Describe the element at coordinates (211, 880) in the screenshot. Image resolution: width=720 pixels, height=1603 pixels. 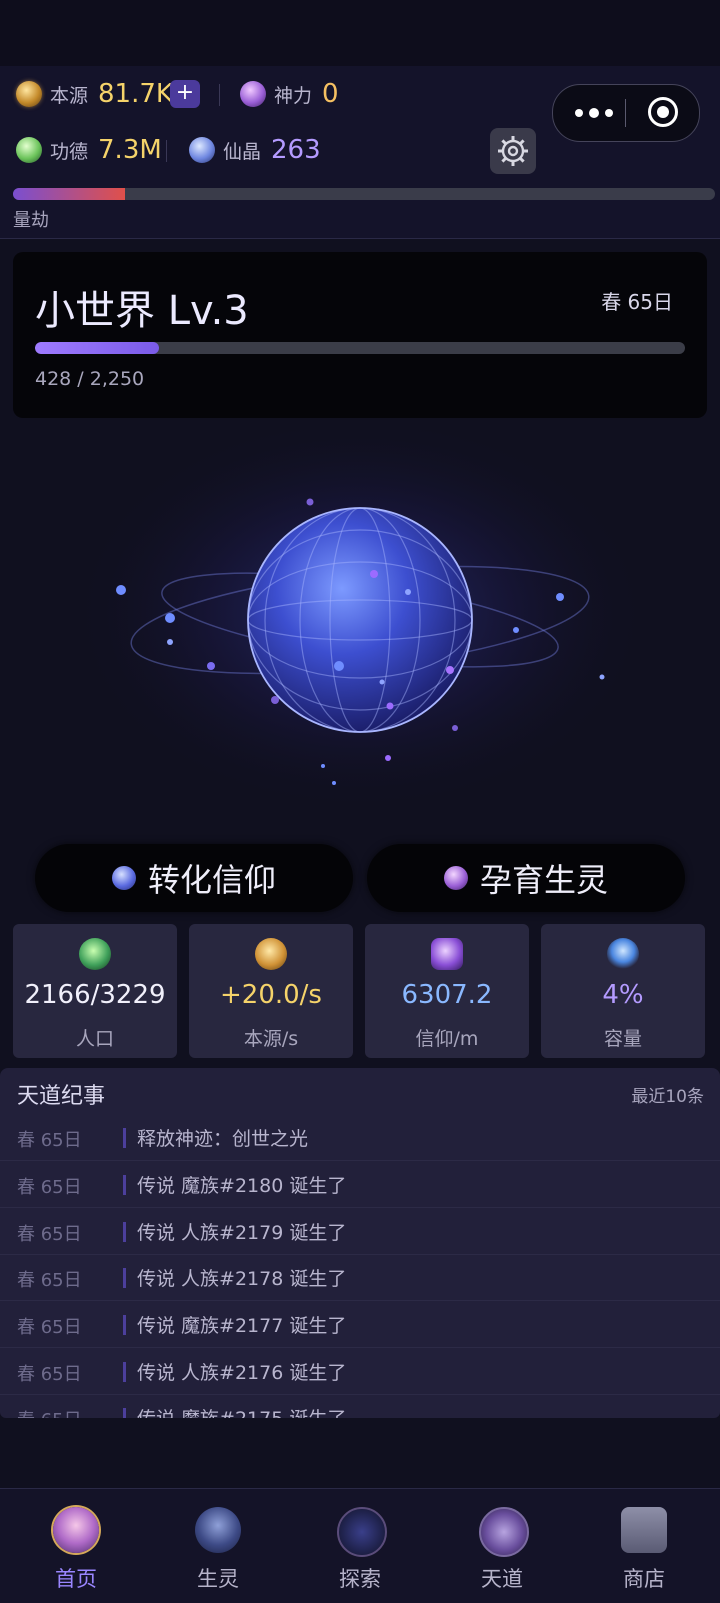
I see `convert-faith-label: 转化信仰` at that location.